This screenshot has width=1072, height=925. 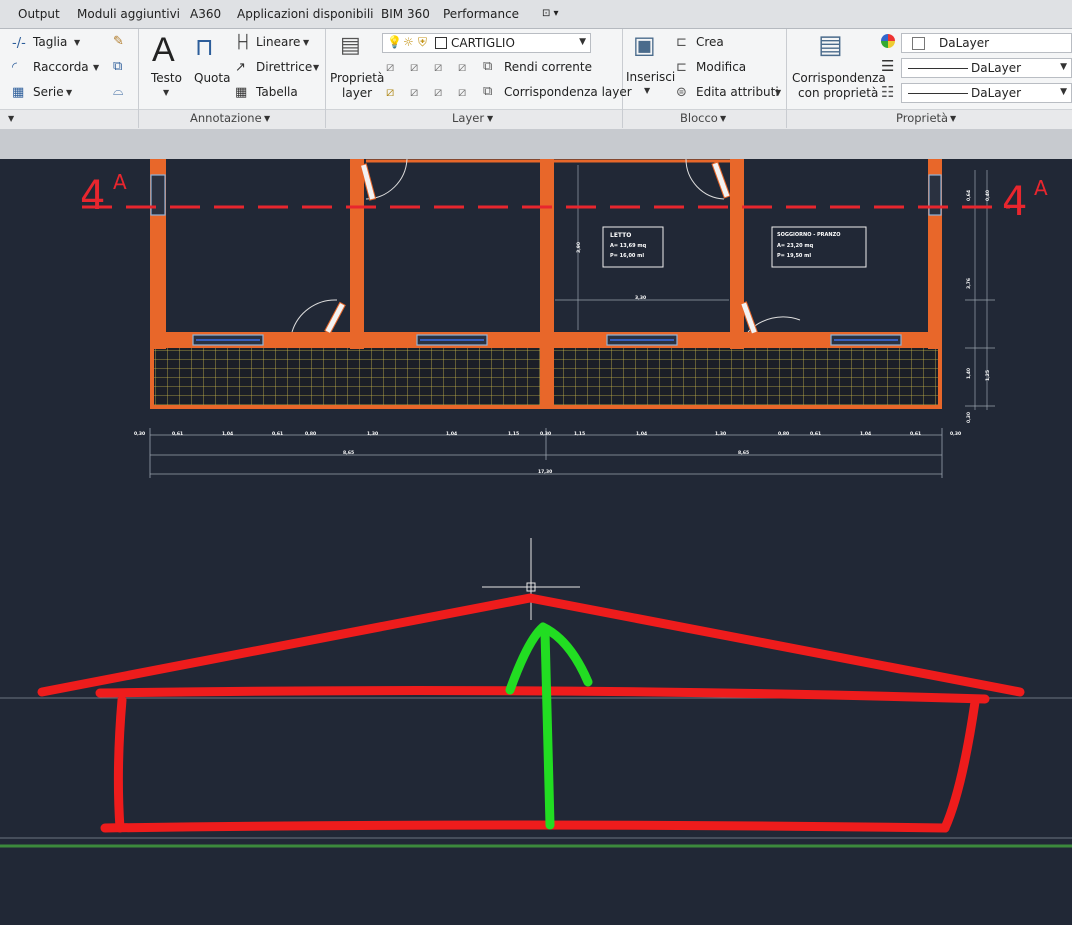 I want to click on layer-panel-title: Layer, so click(x=468, y=118).